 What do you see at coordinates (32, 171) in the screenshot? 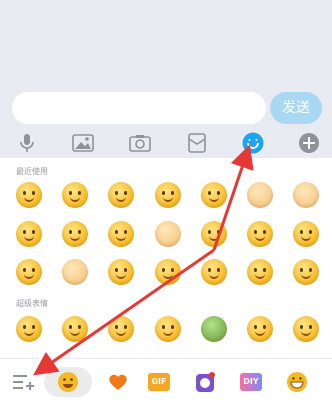
I see `recent-section-title: 最近使用` at bounding box center [32, 171].